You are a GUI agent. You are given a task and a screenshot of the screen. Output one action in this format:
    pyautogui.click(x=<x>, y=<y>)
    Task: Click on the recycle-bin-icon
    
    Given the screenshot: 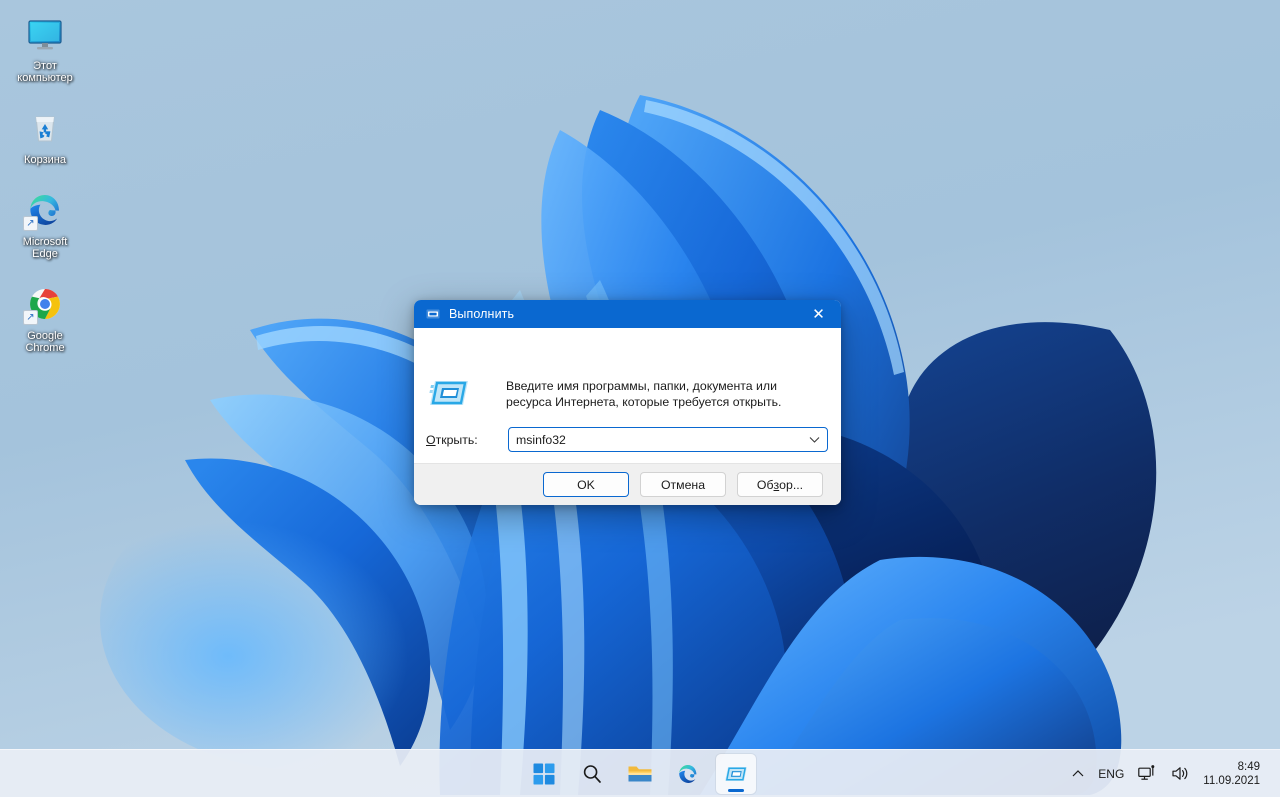 What is the action you would take?
    pyautogui.click(x=45, y=128)
    